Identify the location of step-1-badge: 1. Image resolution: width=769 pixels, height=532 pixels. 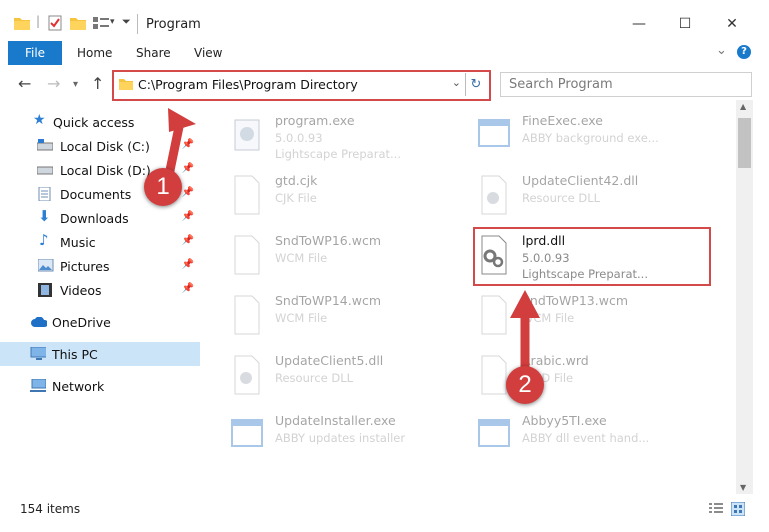
(163, 187).